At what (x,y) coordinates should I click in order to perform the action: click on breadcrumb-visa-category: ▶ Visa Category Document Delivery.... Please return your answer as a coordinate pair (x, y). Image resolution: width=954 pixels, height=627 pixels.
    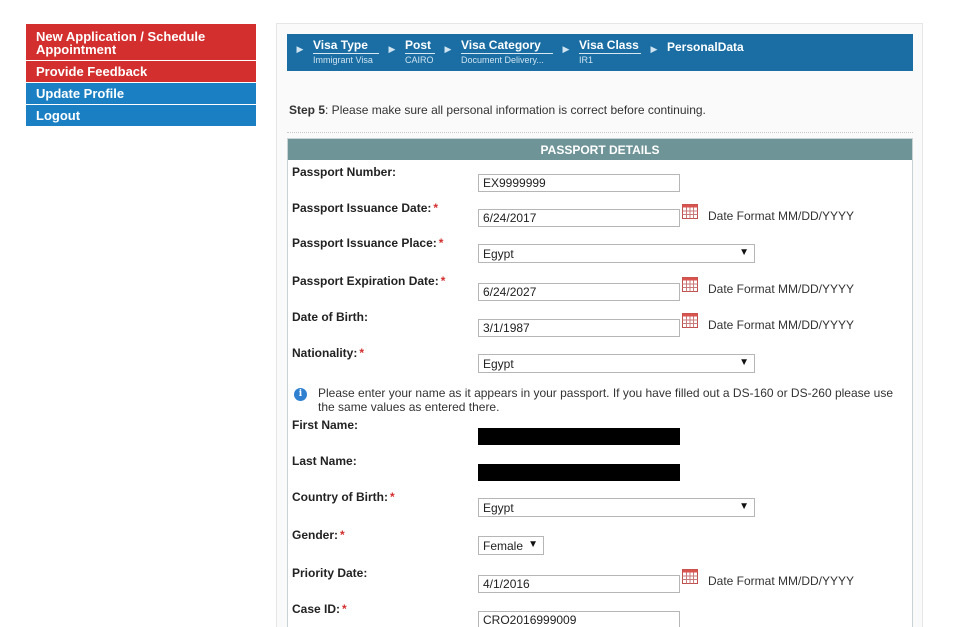
    Looking at the image, I should click on (494, 52).